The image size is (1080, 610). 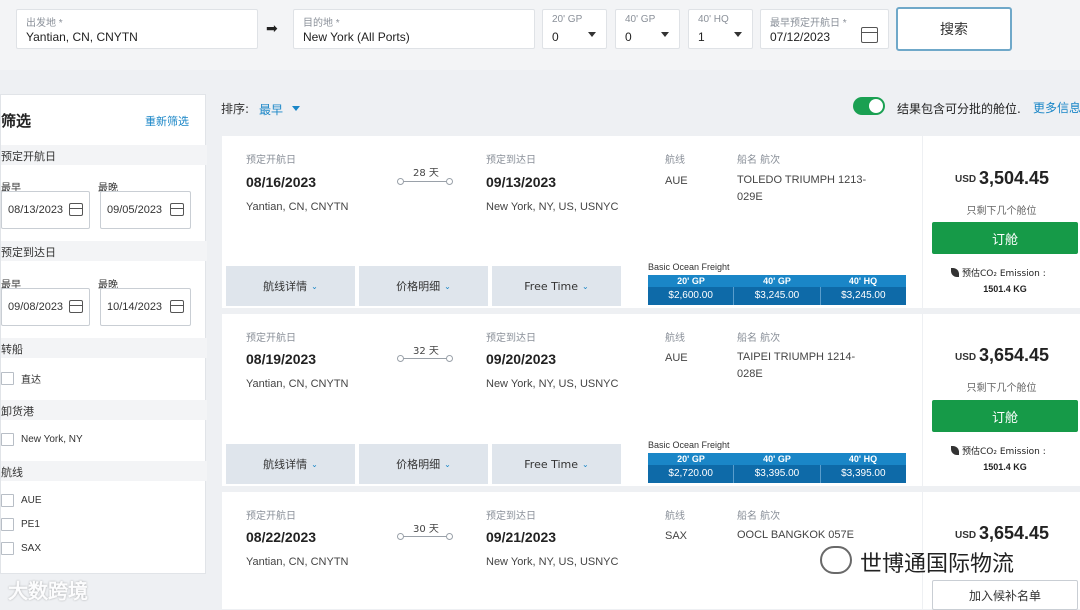 I want to click on co2-text: 预估CO₂ Emission :, so click(x=1004, y=452).